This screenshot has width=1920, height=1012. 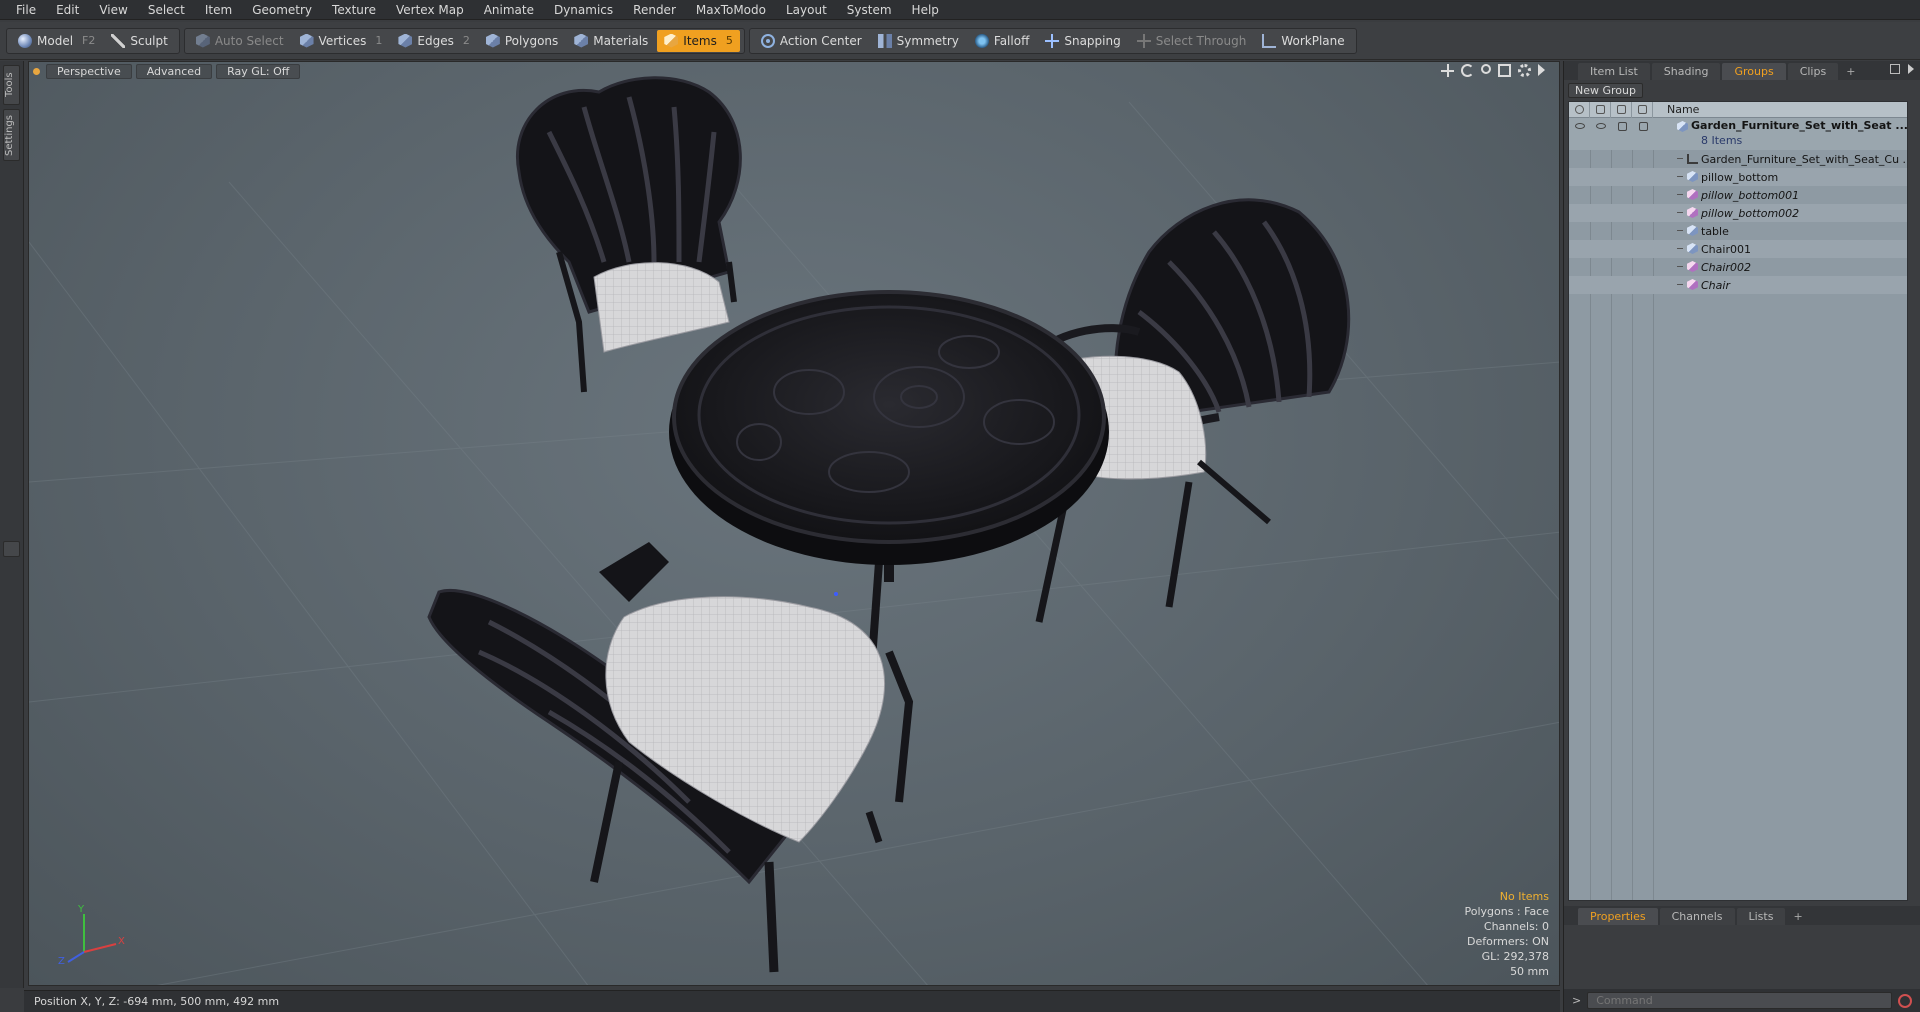 What do you see at coordinates (1750, 195) in the screenshot?
I see `item-name: pillow_bottom001` at bounding box center [1750, 195].